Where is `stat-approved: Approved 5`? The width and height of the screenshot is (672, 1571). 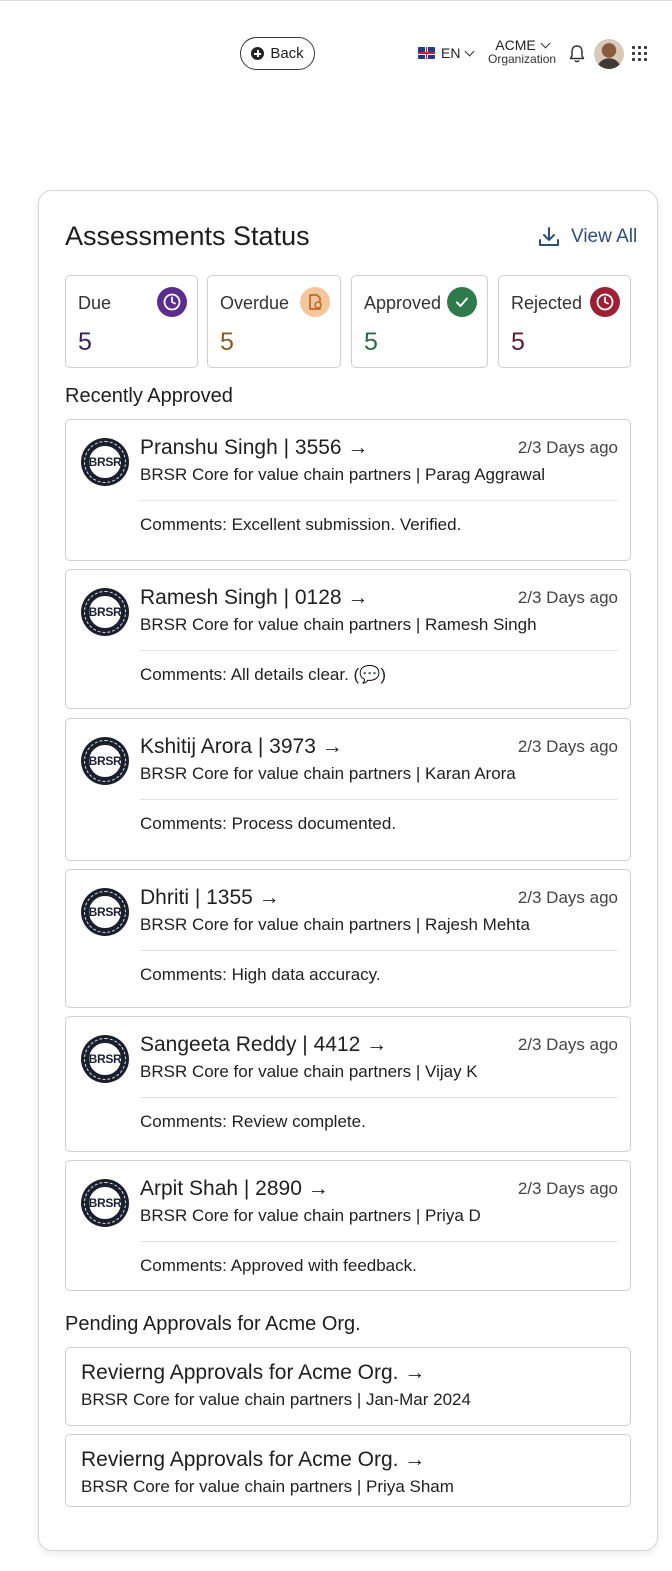
stat-approved: Approved 5 is located at coordinates (419, 321).